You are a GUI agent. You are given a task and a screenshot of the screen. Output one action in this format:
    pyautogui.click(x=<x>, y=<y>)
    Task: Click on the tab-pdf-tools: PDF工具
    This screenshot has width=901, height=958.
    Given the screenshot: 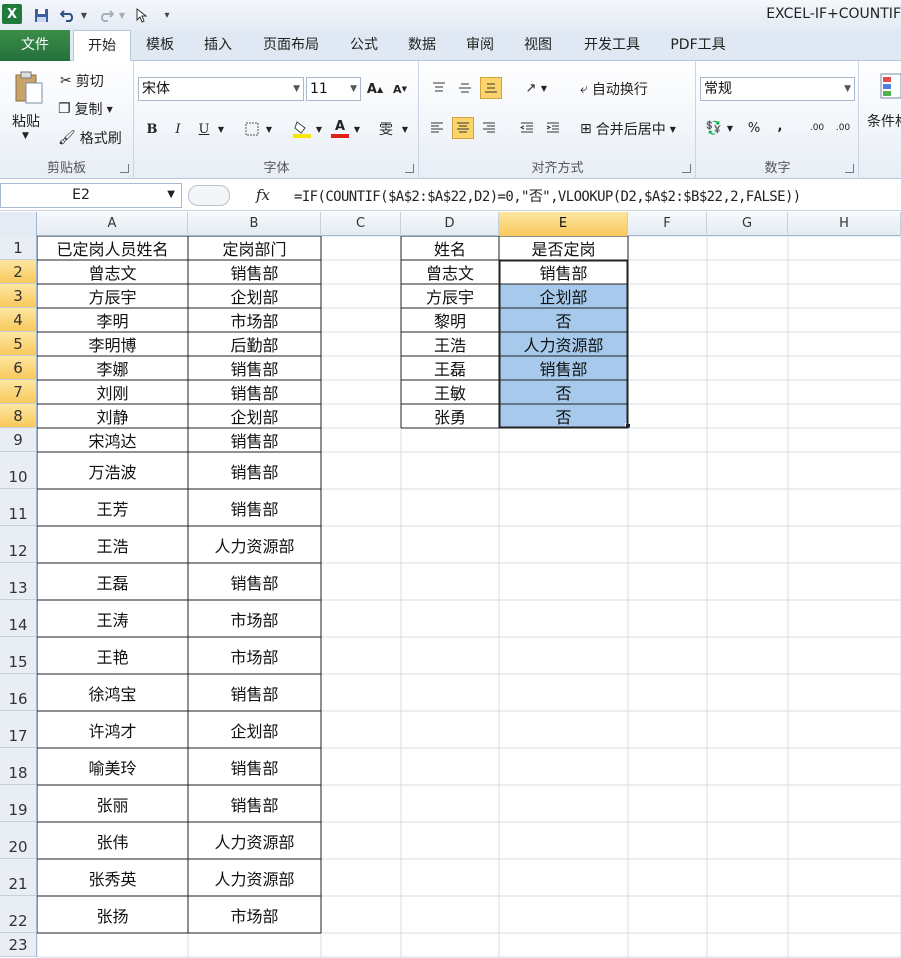 What is the action you would take?
    pyautogui.click(x=698, y=45)
    